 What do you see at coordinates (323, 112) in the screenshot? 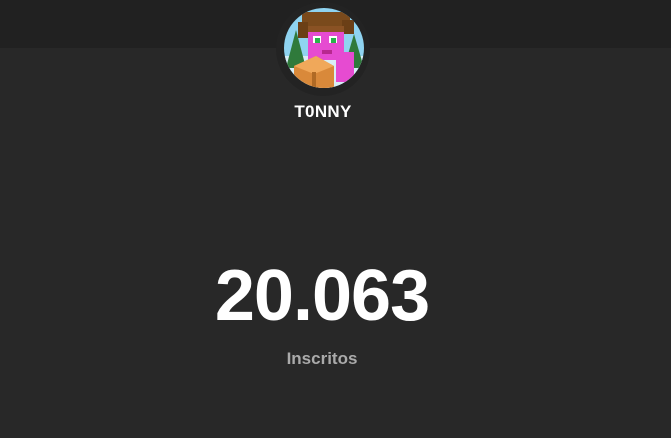
I see `channel-name: T0NNY` at bounding box center [323, 112].